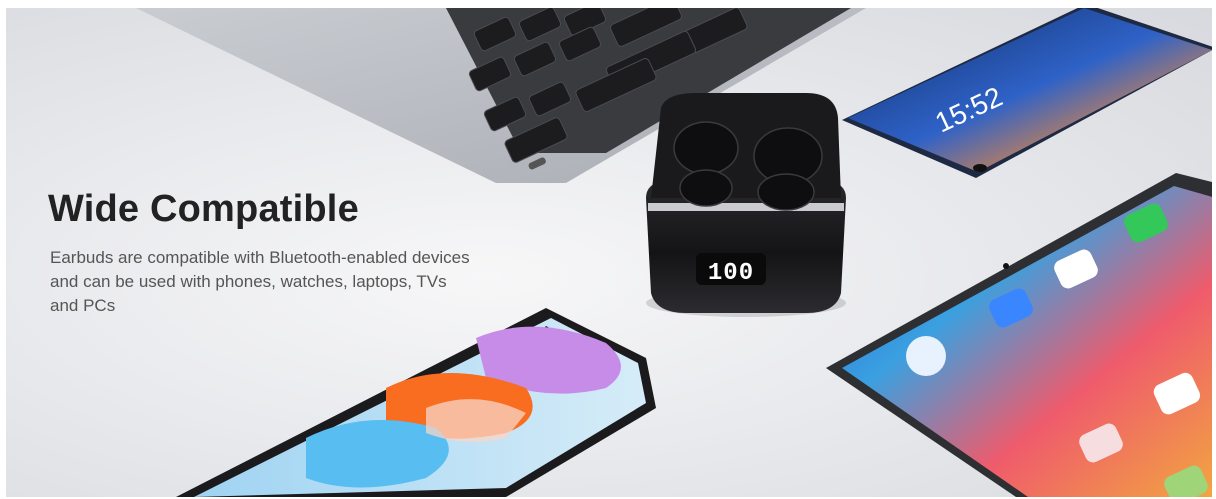 The width and height of the screenshot is (1216, 499). What do you see at coordinates (416, 402) in the screenshot?
I see `iphone` at bounding box center [416, 402].